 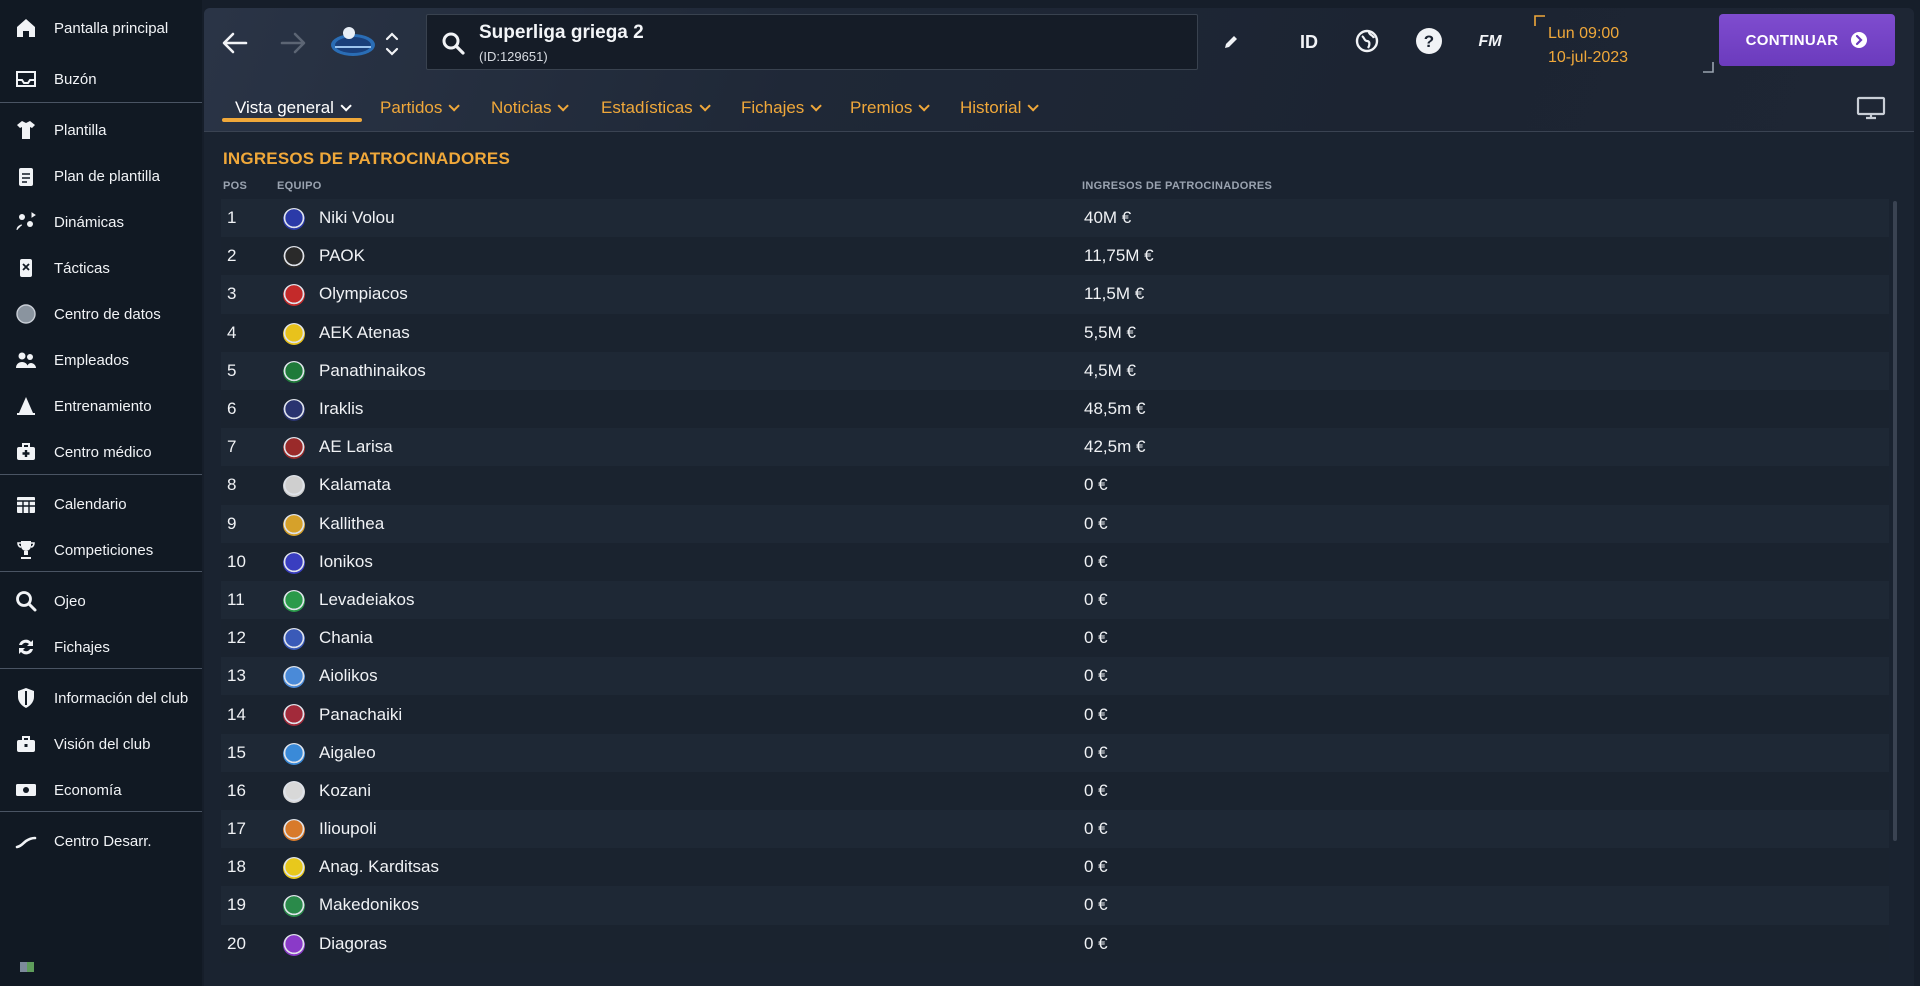 What do you see at coordinates (1055, 294) in the screenshot?
I see `table-row: 3 Olympiacos 11,5M €` at bounding box center [1055, 294].